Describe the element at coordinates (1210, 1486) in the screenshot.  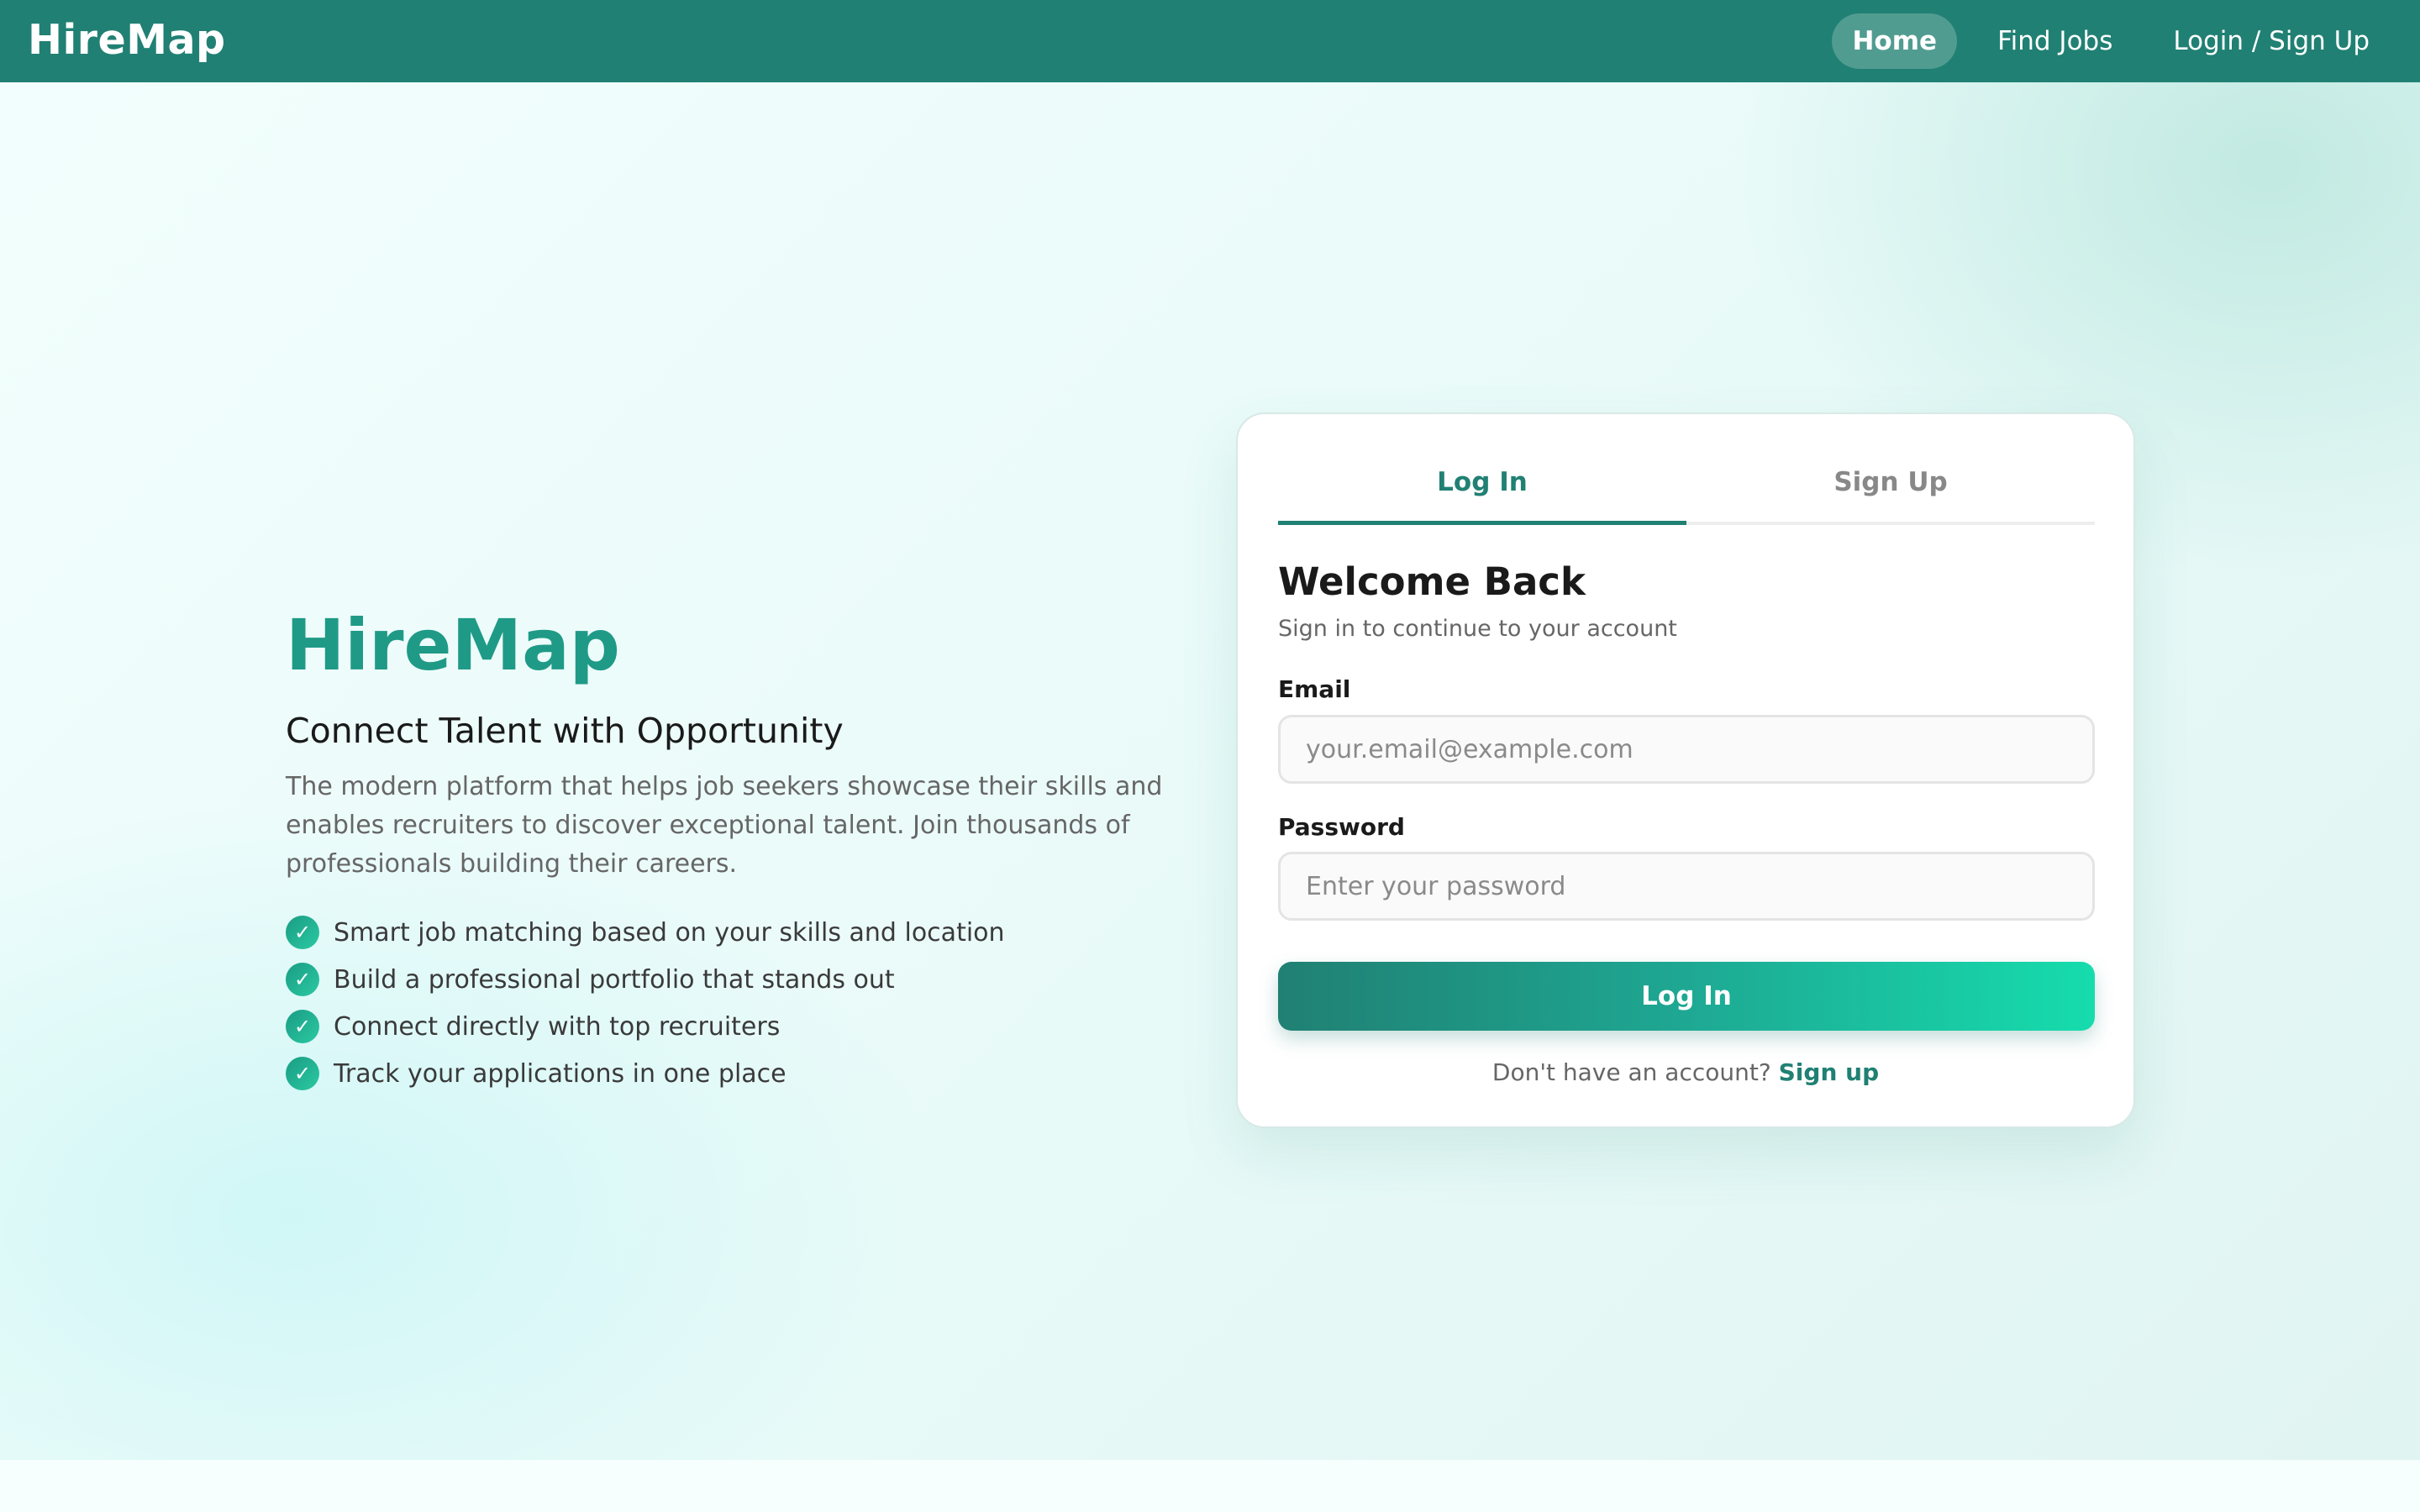
I see `footer-strip` at that location.